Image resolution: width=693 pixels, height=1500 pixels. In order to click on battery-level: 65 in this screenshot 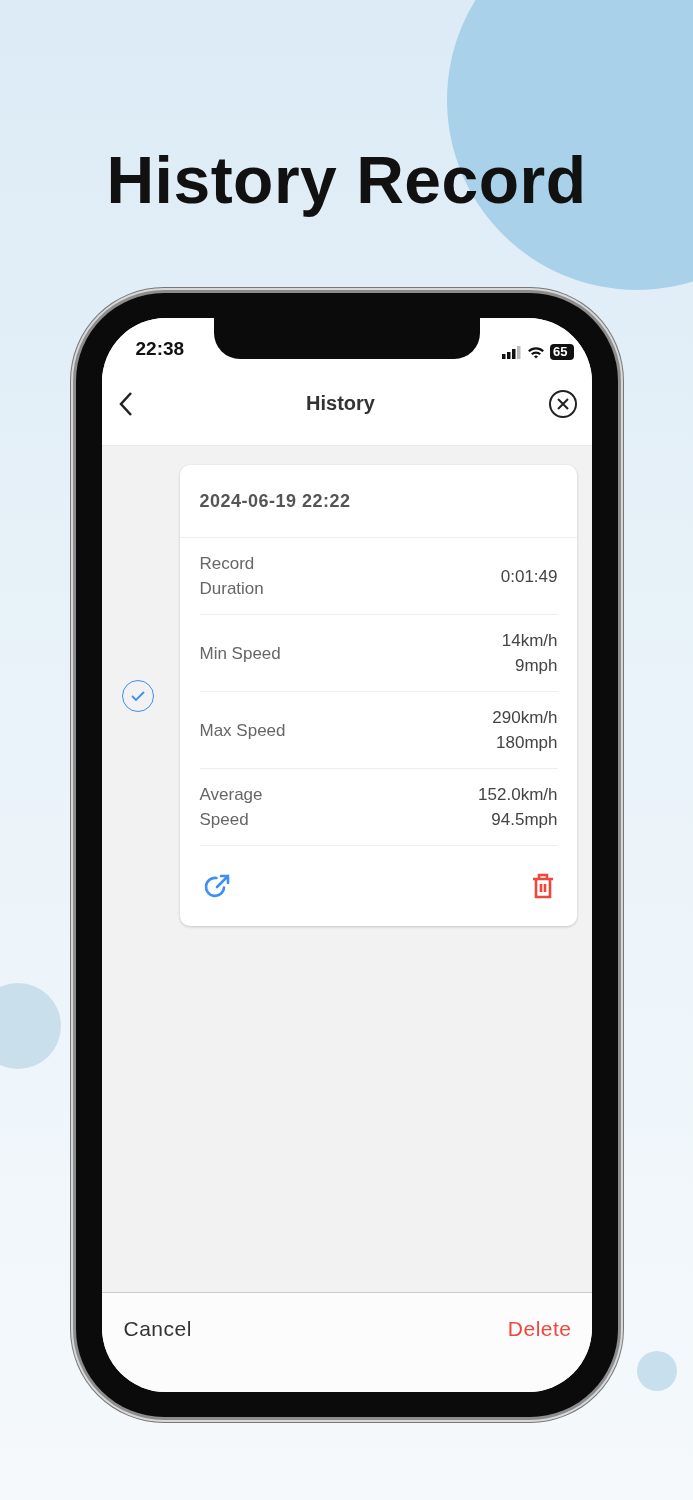, I will do `click(562, 352)`.